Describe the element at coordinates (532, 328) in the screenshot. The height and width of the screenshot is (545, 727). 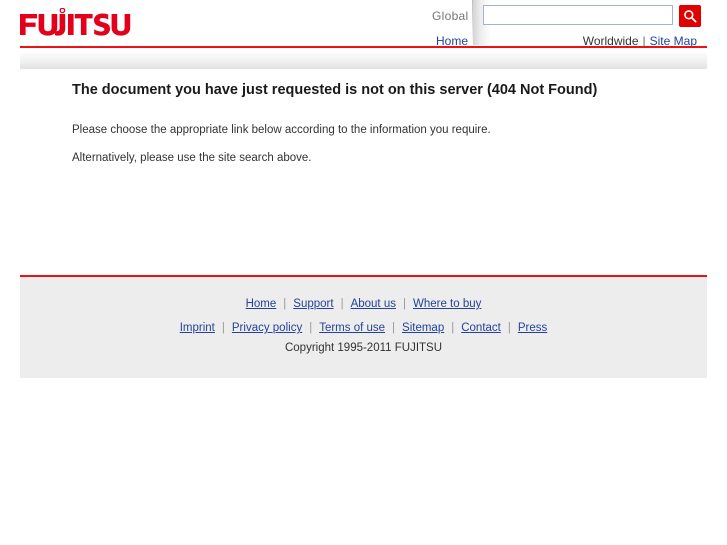
I see `footer-link-press: Press` at that location.